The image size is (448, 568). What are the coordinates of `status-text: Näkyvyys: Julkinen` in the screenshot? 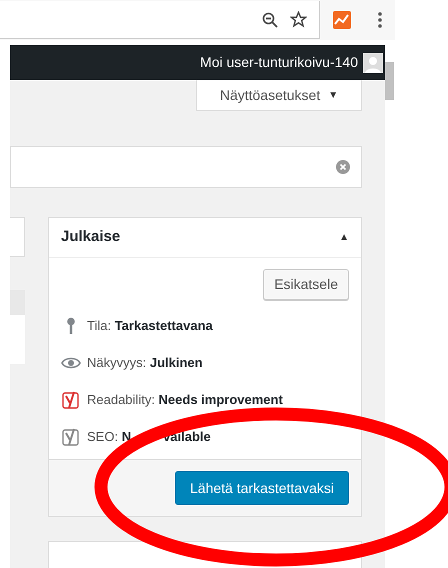 It's located at (145, 363).